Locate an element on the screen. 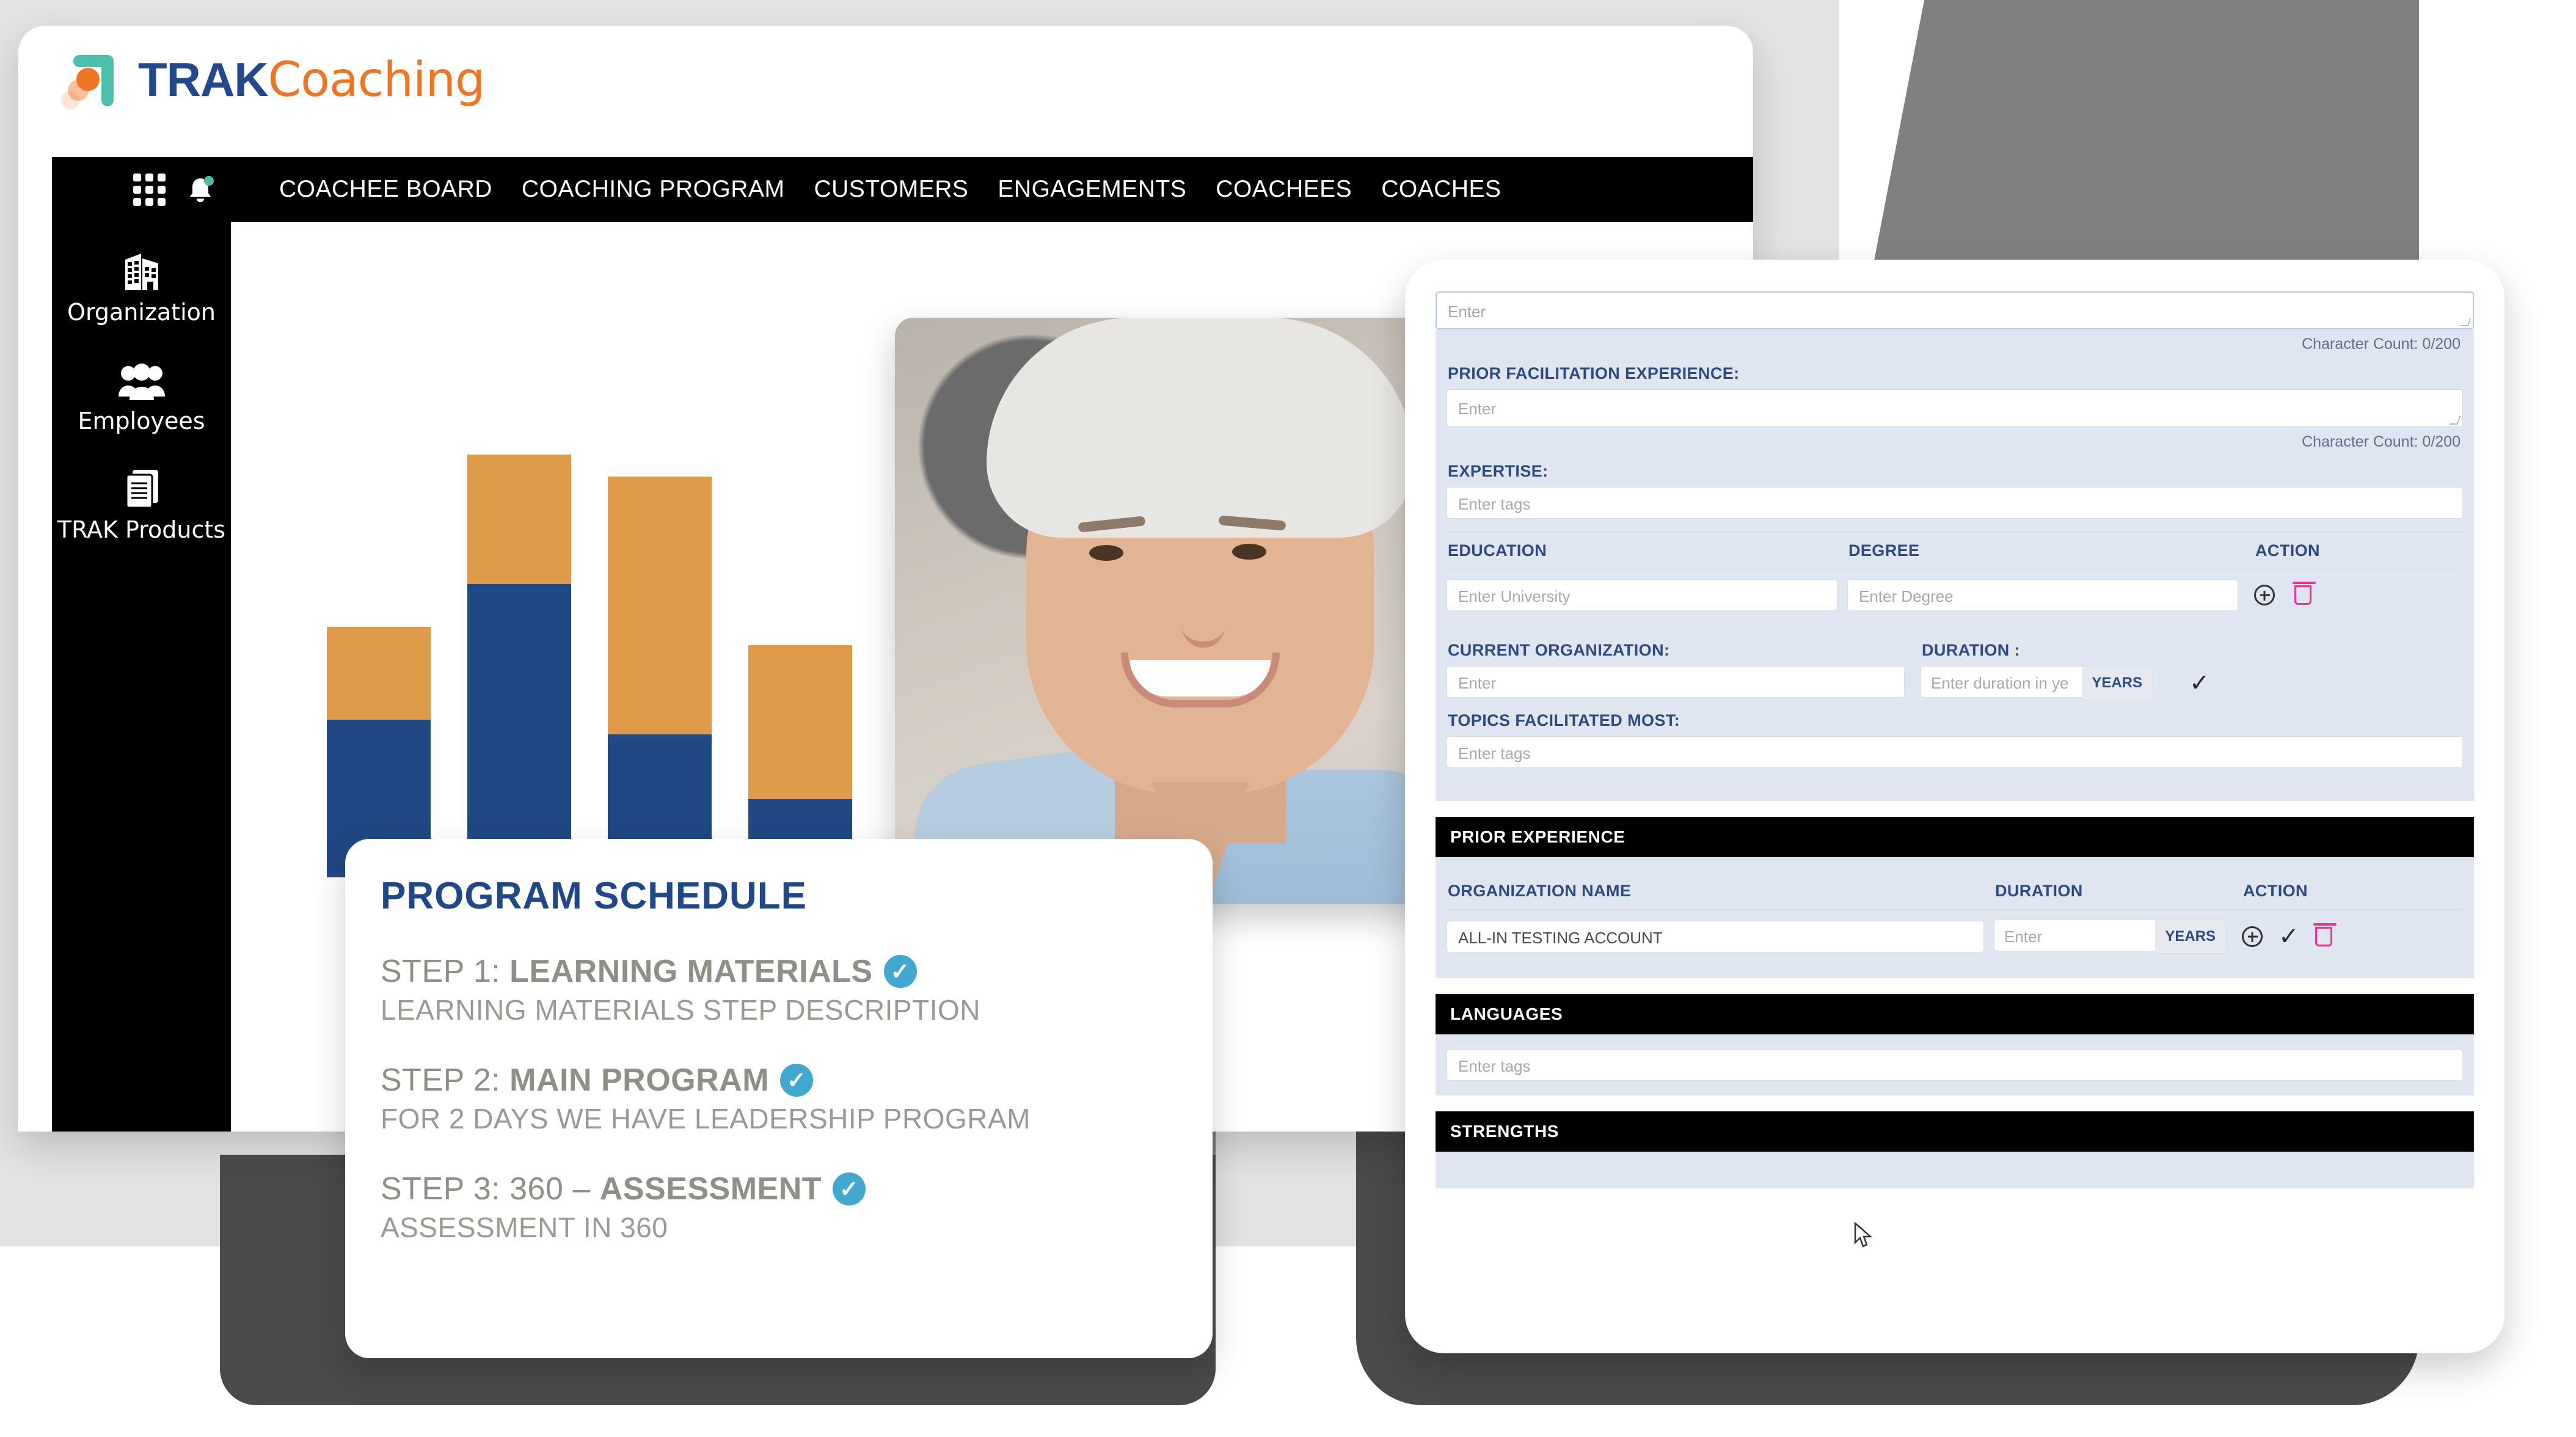  brand-name-secondary: Coaching is located at coordinates (377, 80).